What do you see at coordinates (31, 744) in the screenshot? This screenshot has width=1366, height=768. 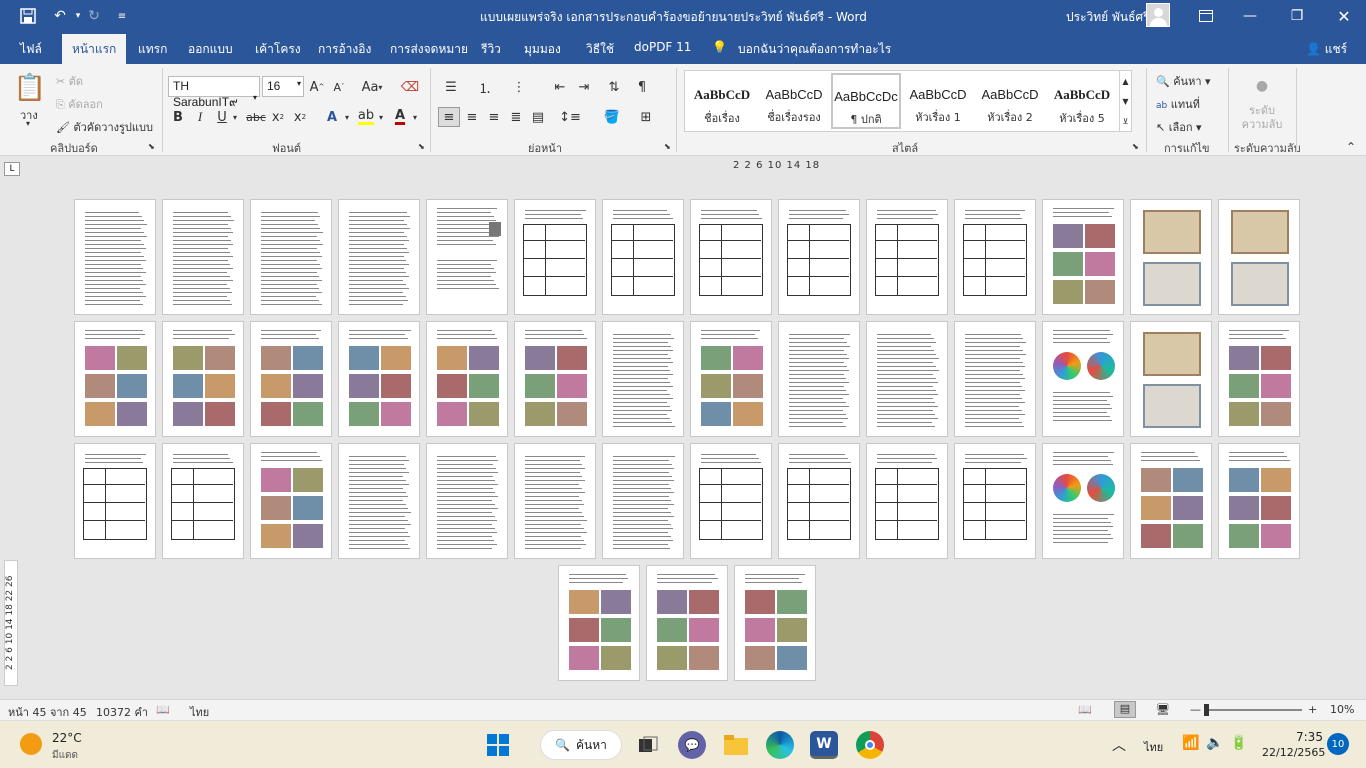 I see `weather-sun-icon` at bounding box center [31, 744].